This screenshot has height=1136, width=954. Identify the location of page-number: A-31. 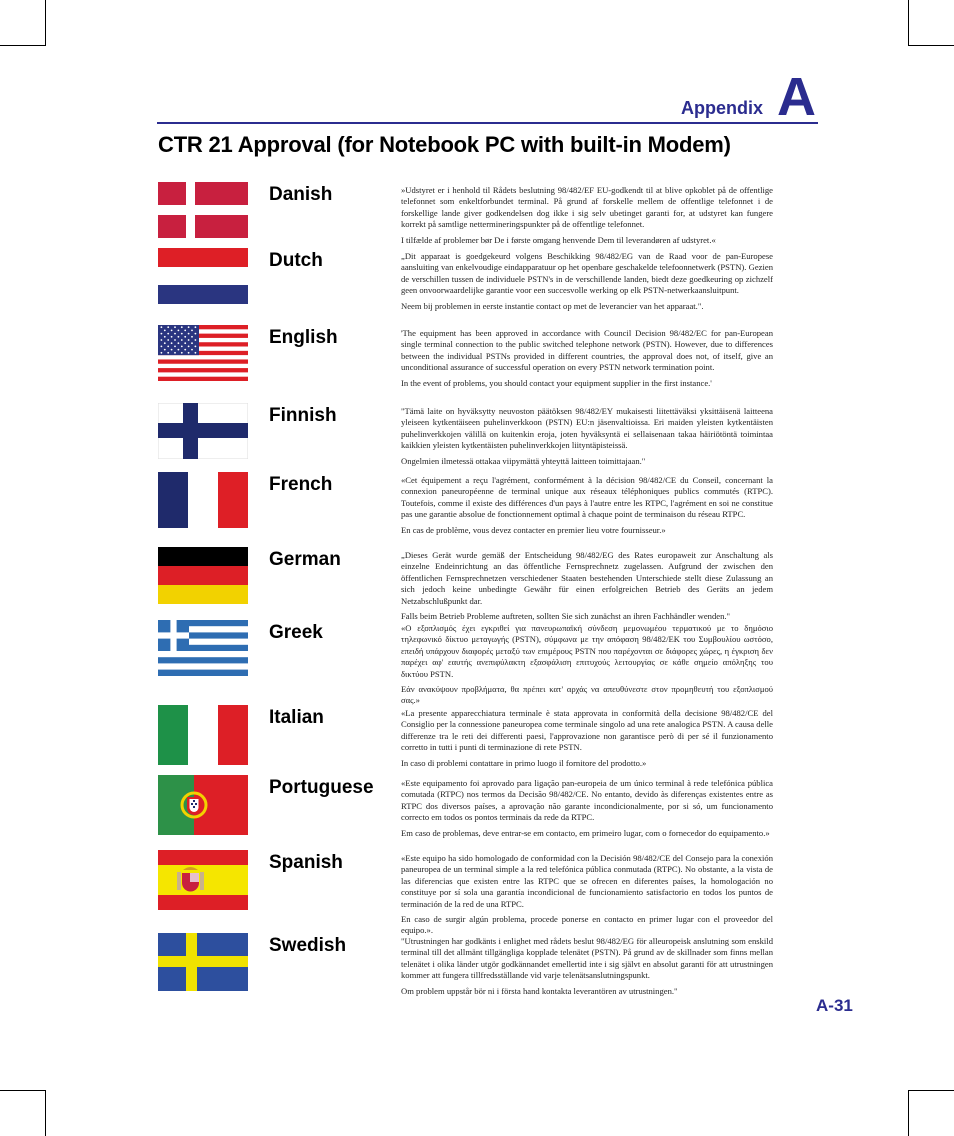
(834, 1005).